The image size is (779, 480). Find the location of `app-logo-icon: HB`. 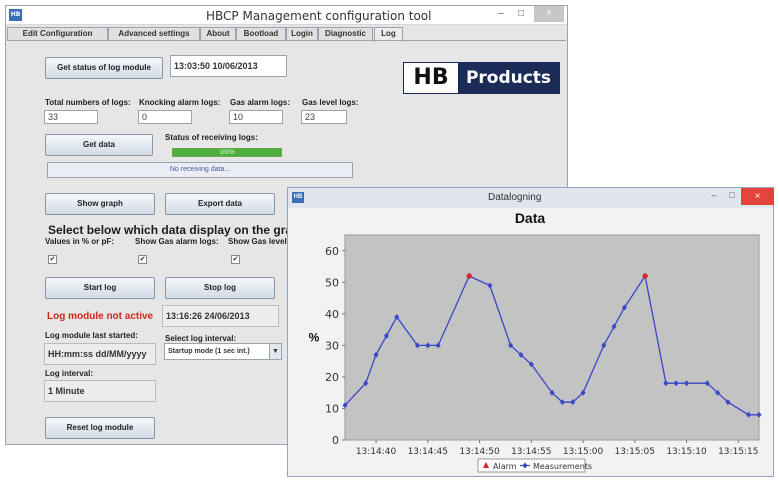

app-logo-icon: HB is located at coordinates (15, 15).